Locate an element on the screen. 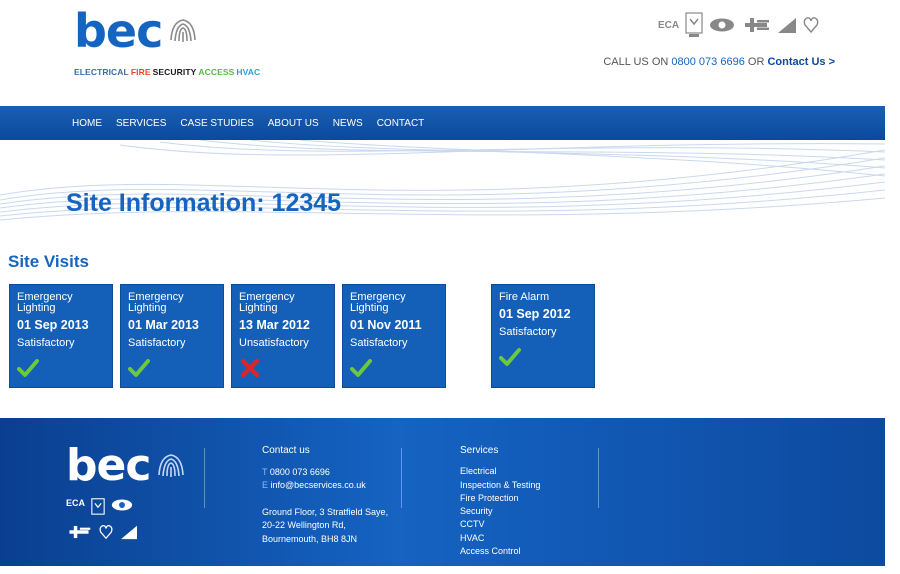 The width and height of the screenshot is (900, 574). call-us-line: CALL US ON 0800 073 6696 OR Contact Us > is located at coordinates (719, 62).